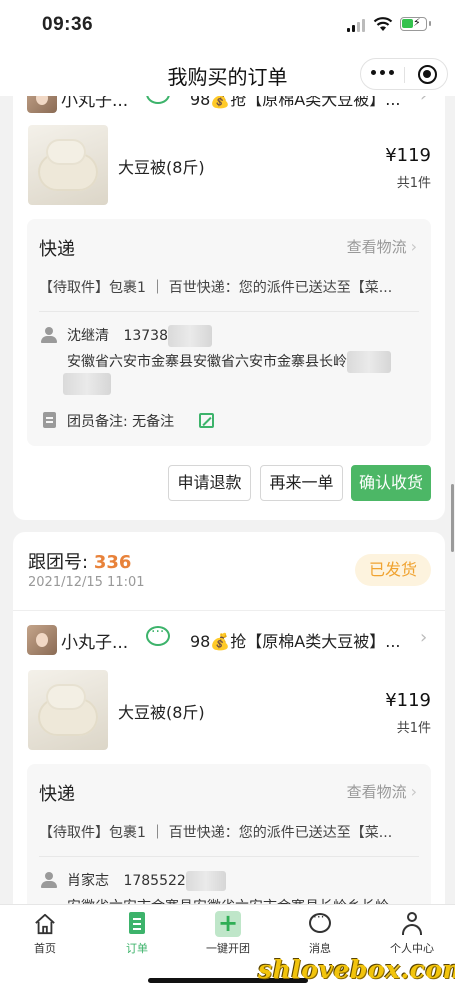 The height and width of the screenshot is (987, 455). What do you see at coordinates (227, 74) in the screenshot?
I see `nav-bar: 我购买的订单` at bounding box center [227, 74].